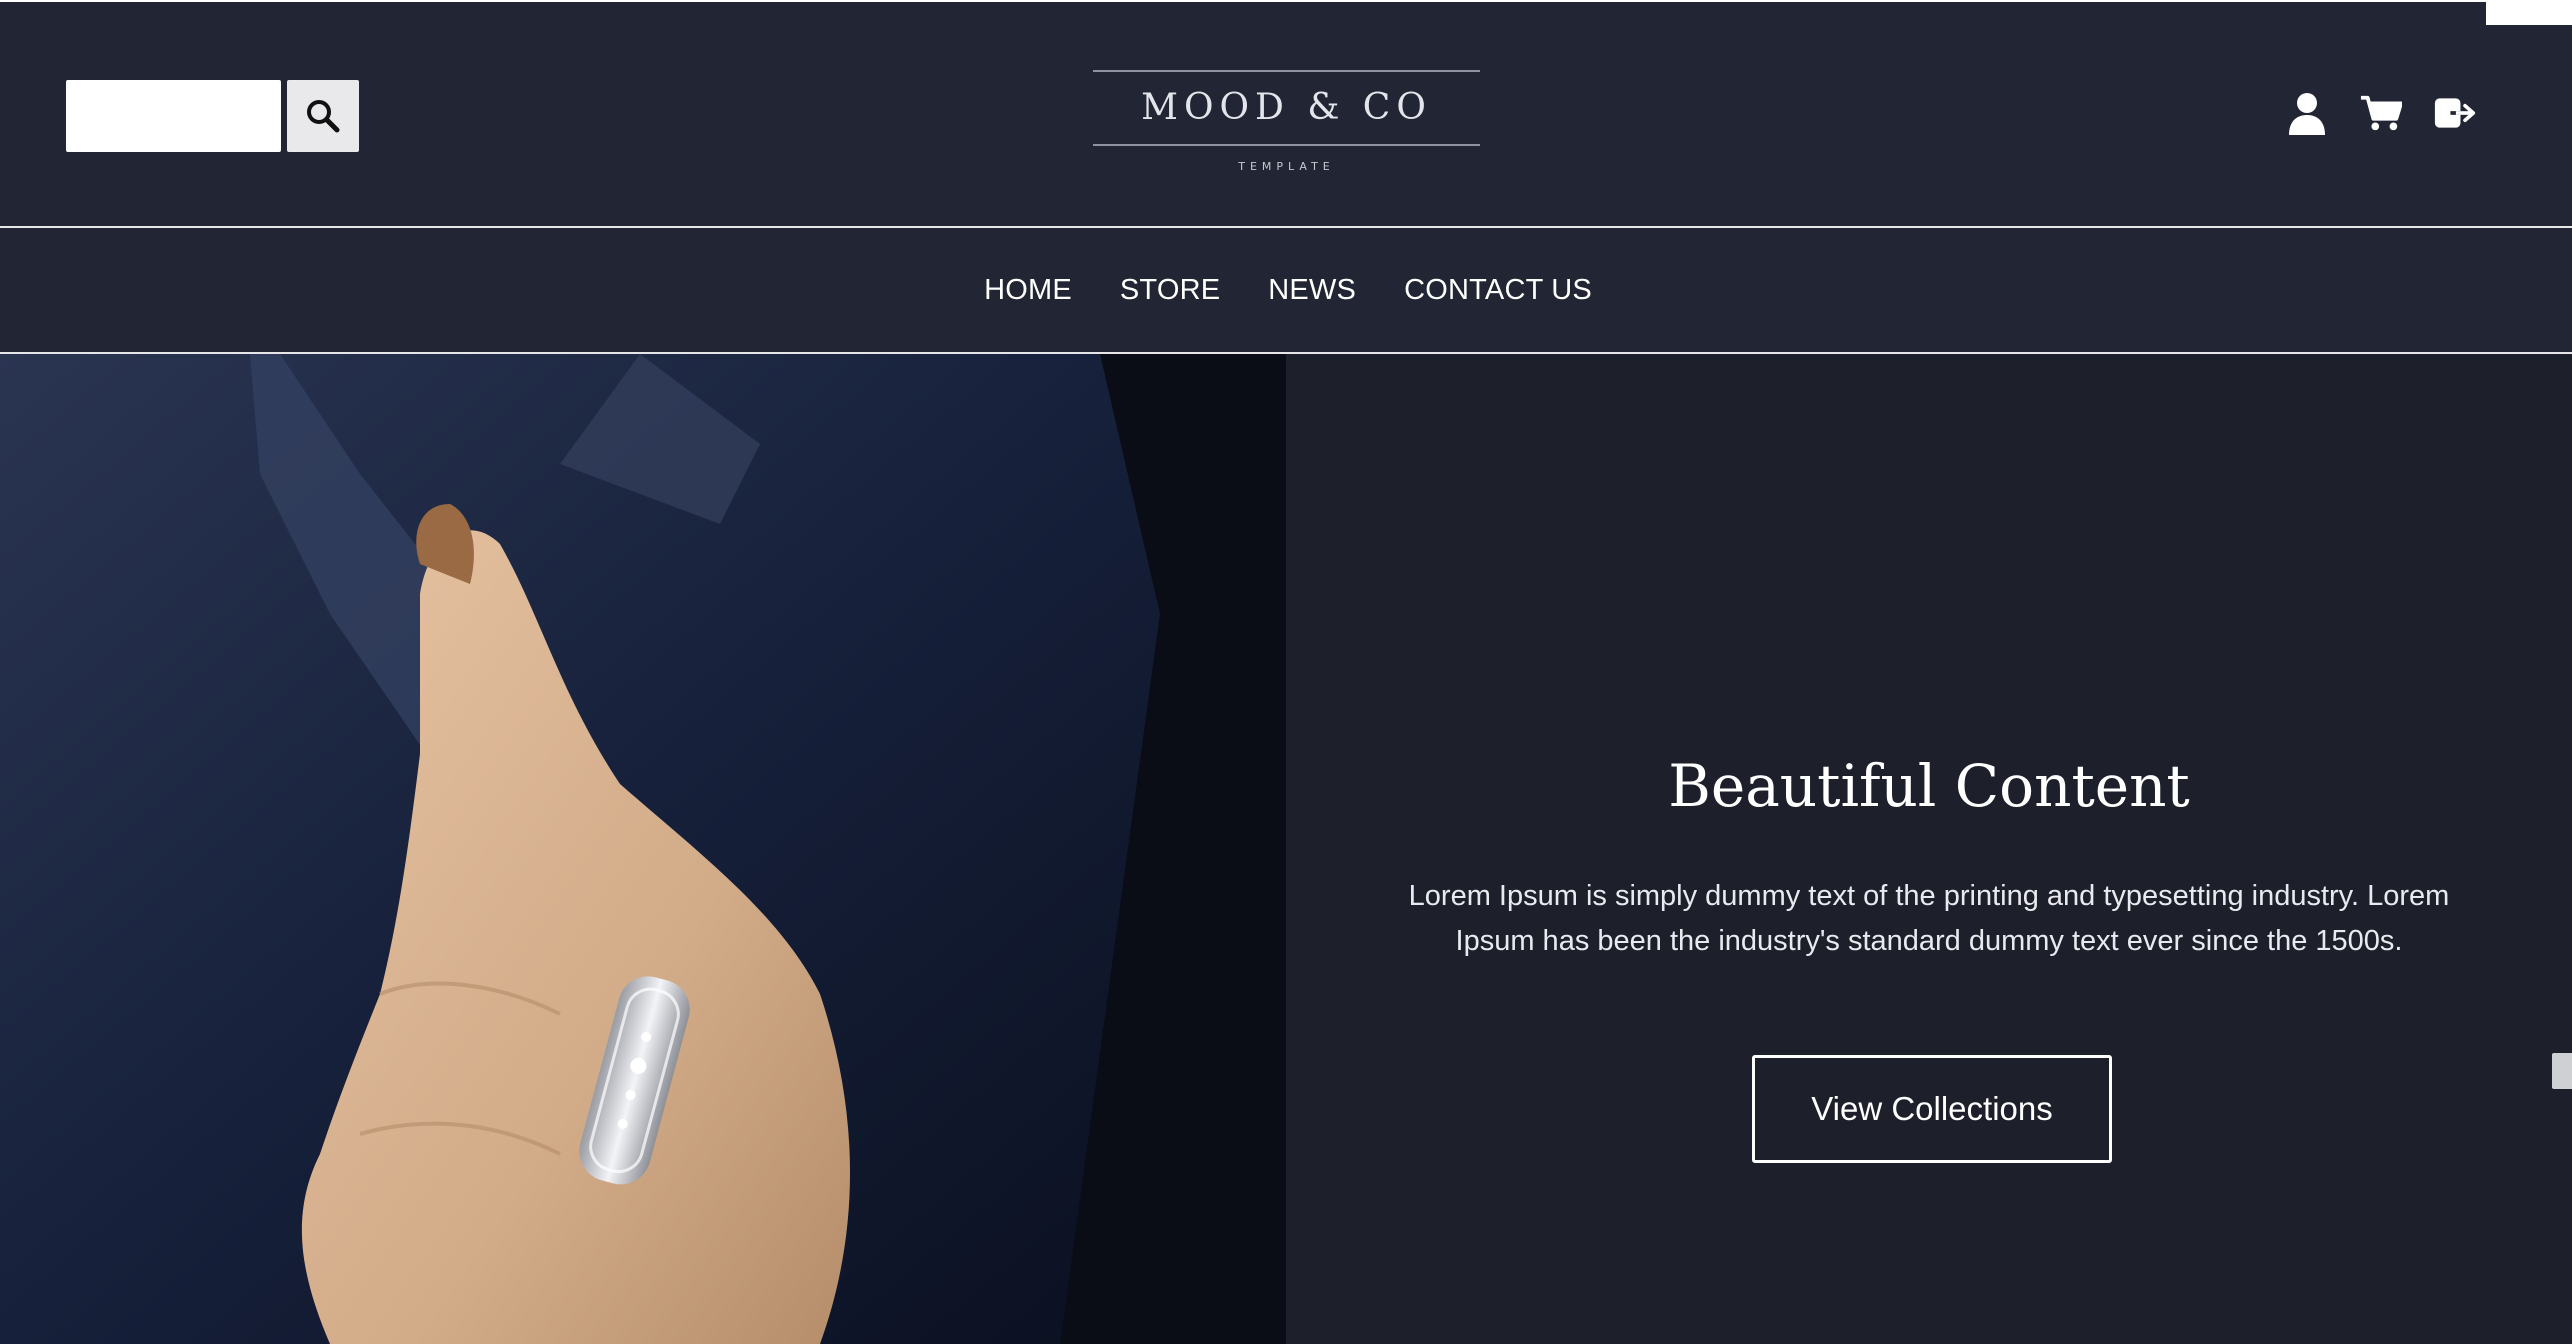  Describe the element at coordinates (1286, 107) in the screenshot. I see `logo-name: MOOD & CO` at that location.